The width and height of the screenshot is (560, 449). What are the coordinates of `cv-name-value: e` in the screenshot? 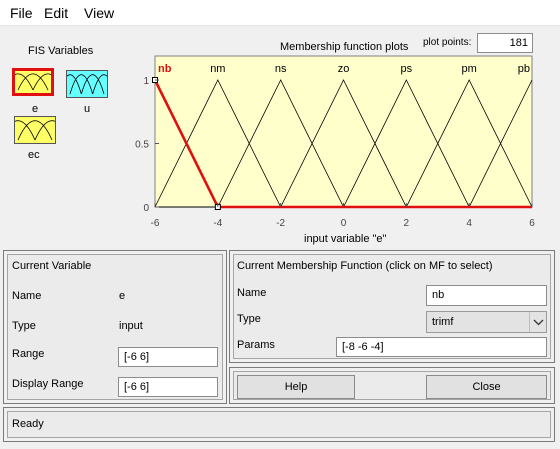 It's located at (122, 296).